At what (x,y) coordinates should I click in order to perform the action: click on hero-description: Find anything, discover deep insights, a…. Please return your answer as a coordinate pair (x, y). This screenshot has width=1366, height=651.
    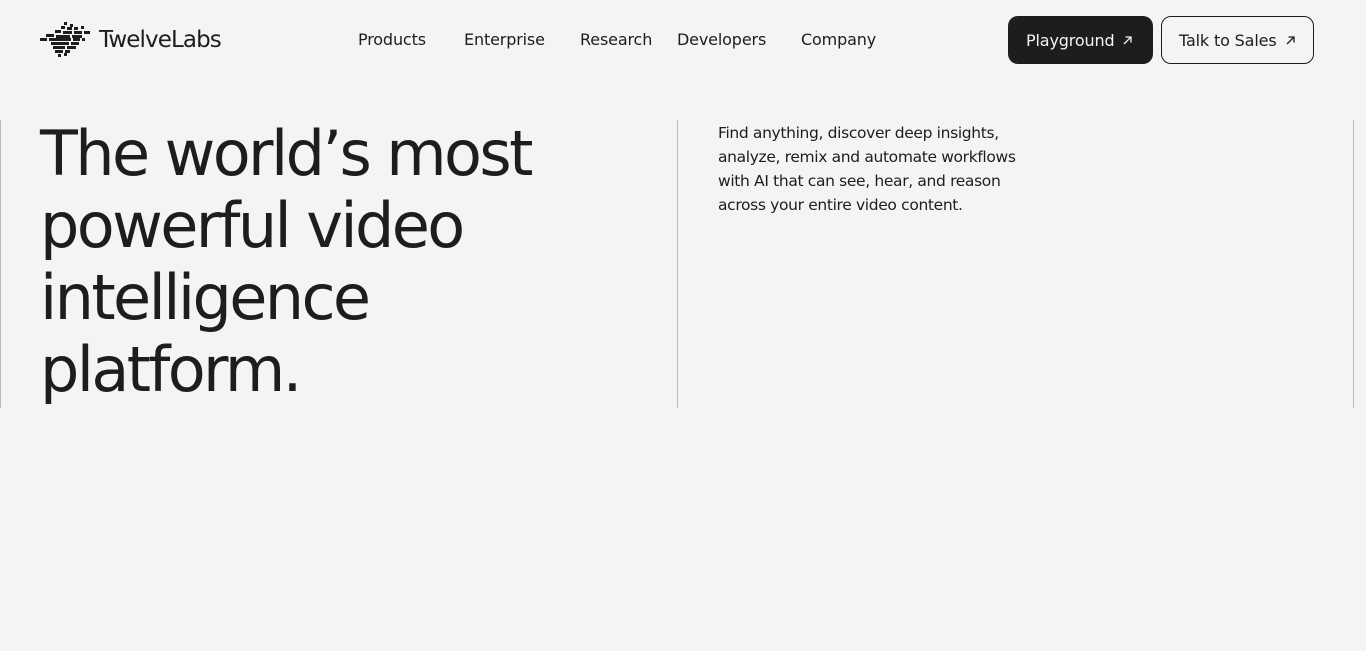
    Looking at the image, I should click on (883, 169).